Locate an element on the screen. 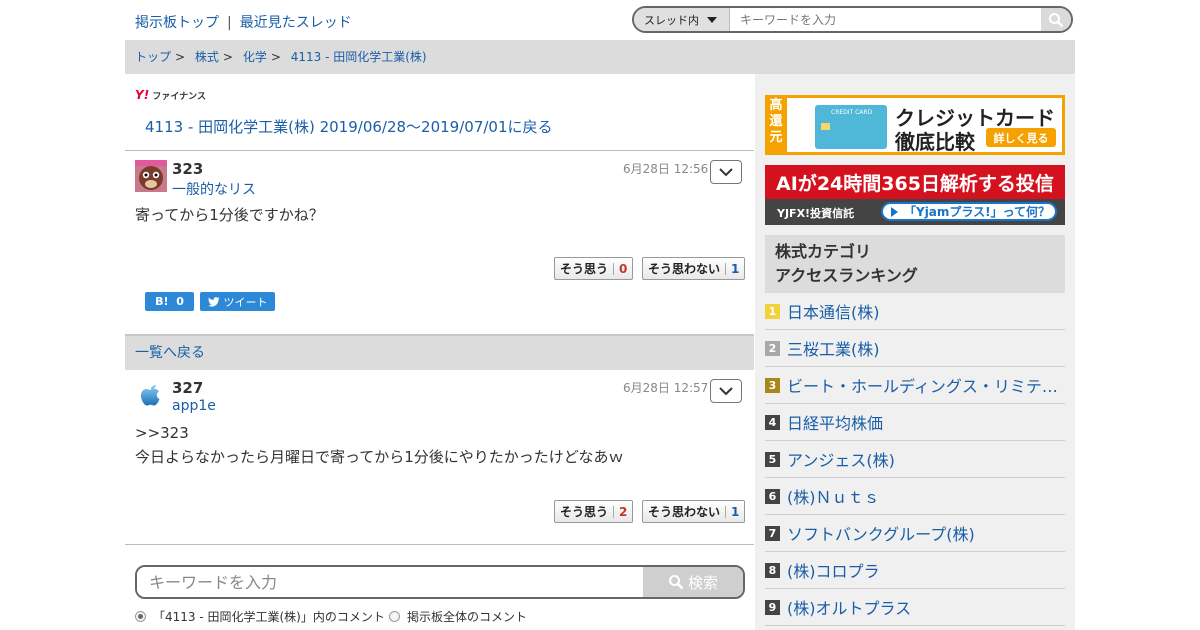 The height and width of the screenshot is (630, 1200). fund-ad-footer: YJFX!投資信託 「Yjamプラス!」って何？ is located at coordinates (915, 212).